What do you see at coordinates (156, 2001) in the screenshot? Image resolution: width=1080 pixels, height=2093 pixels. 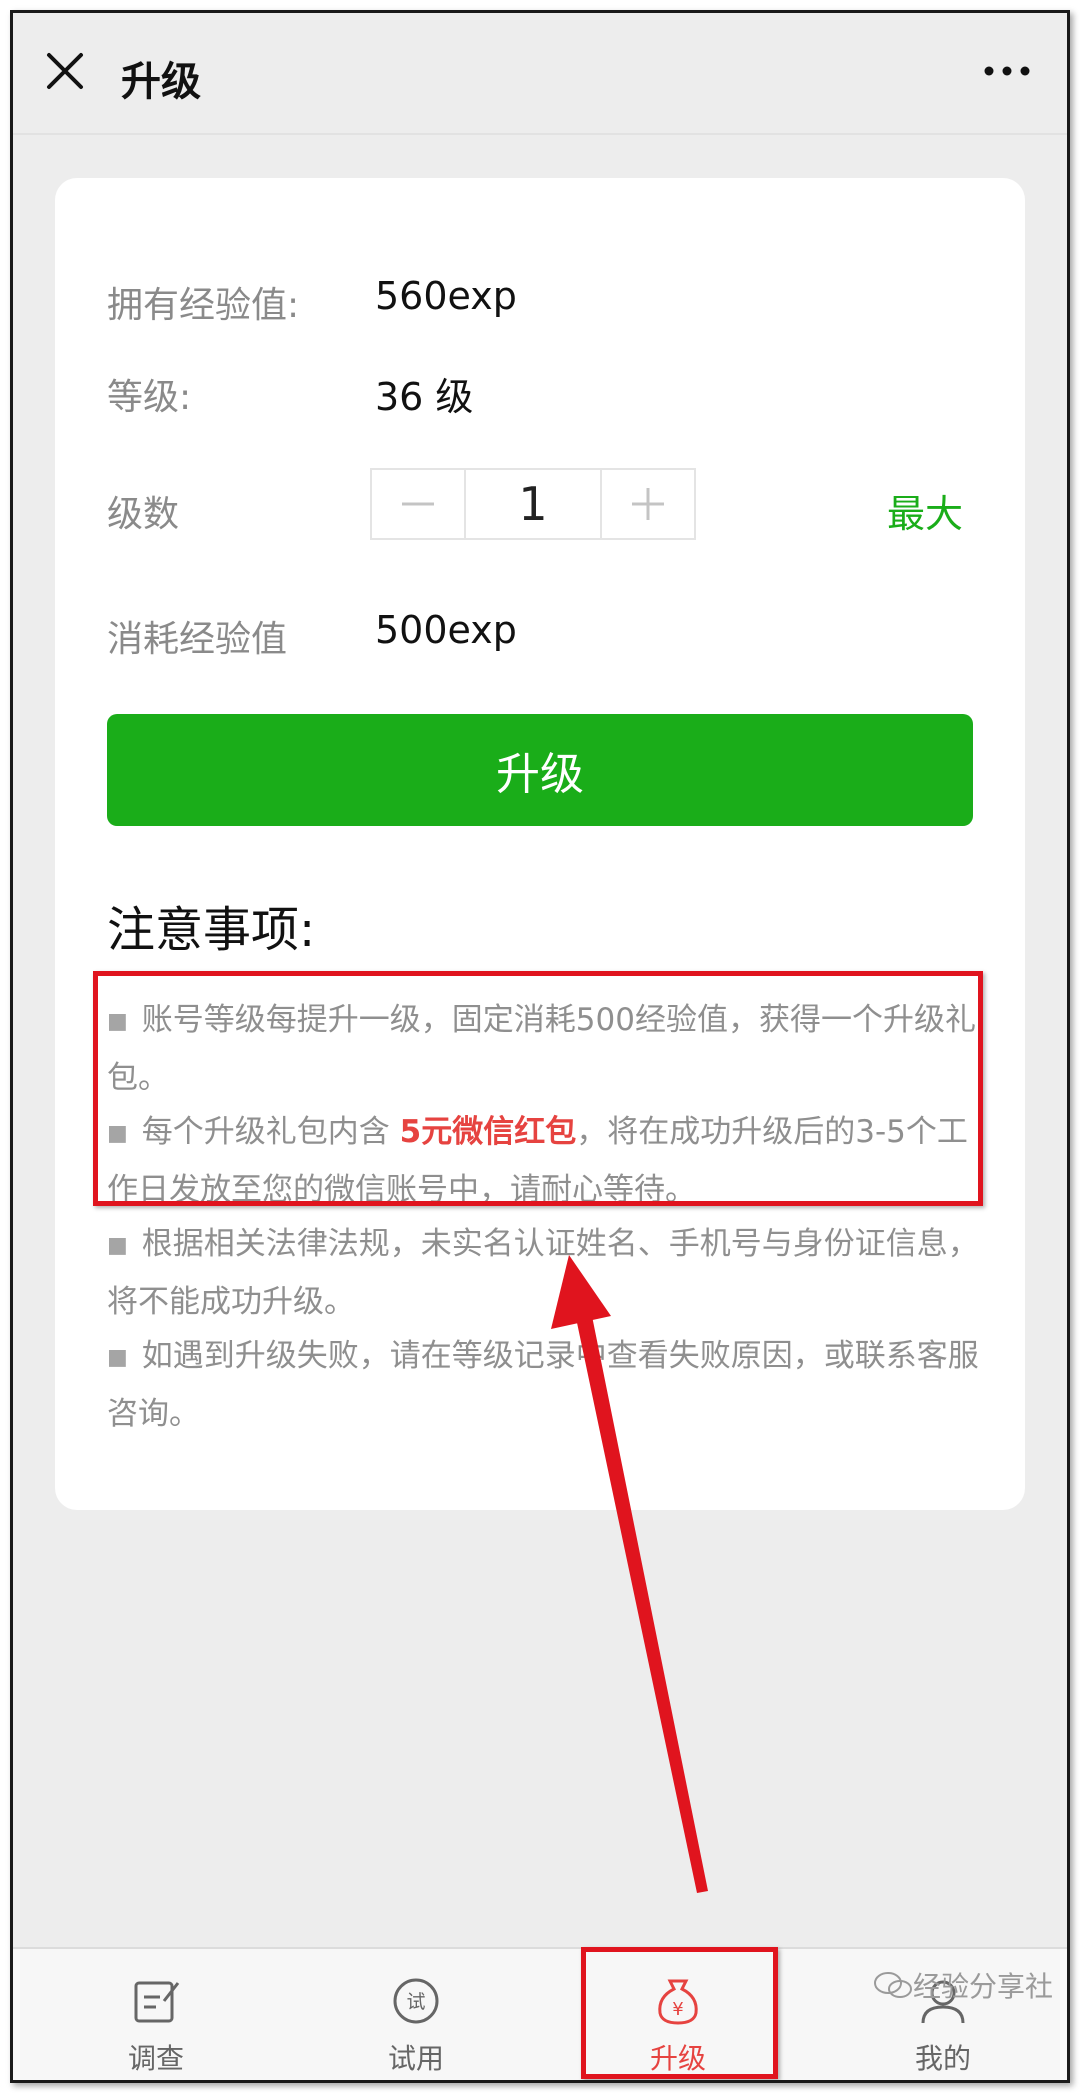 I see `edit-icon` at bounding box center [156, 2001].